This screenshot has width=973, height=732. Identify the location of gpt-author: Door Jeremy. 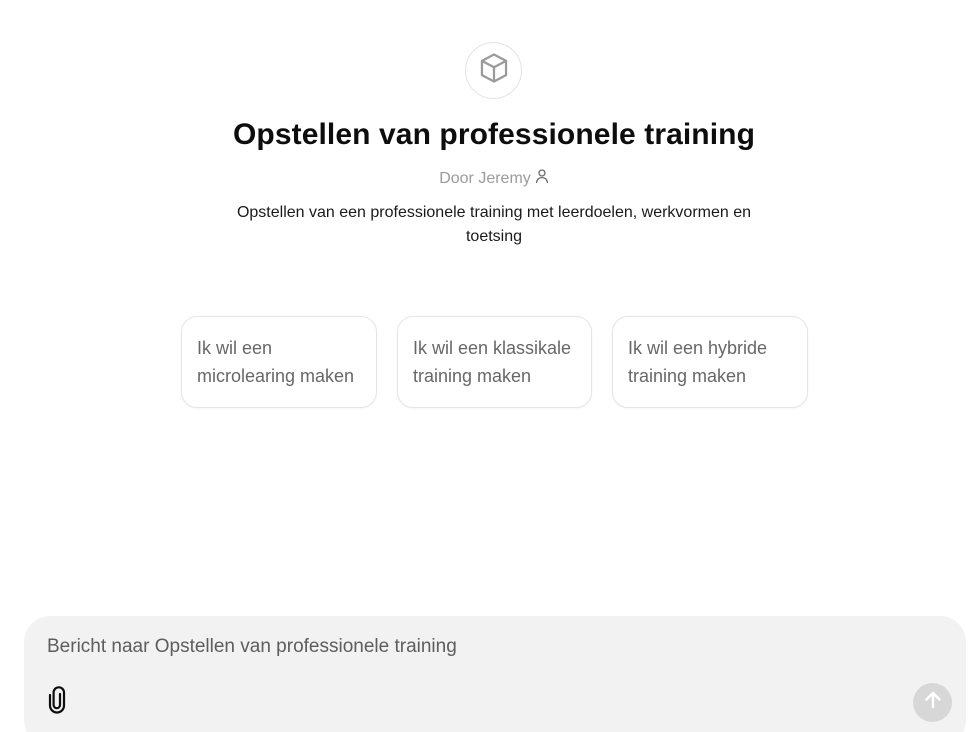
(486, 178).